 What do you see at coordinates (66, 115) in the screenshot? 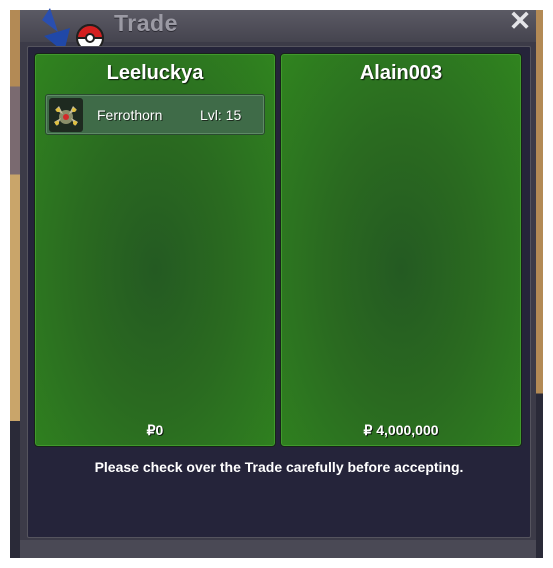
I see `ferrothorn-icon` at bounding box center [66, 115].